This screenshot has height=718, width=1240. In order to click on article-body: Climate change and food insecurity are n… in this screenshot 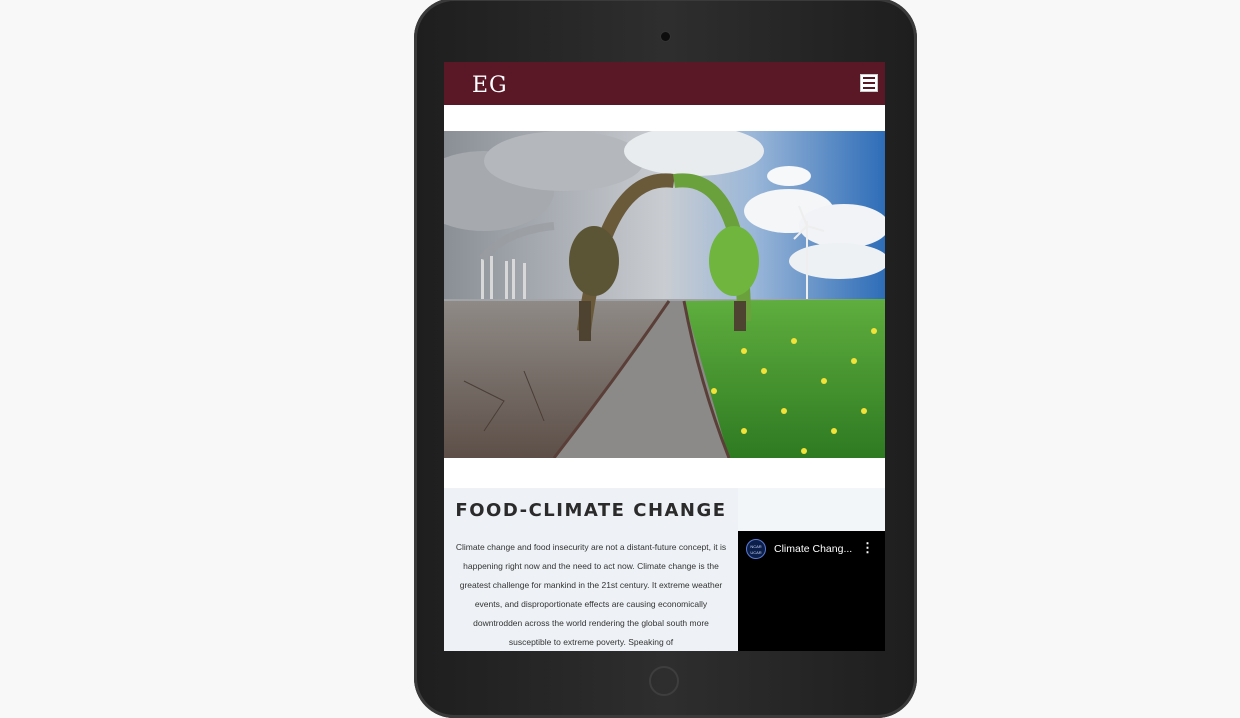, I will do `click(591, 594)`.